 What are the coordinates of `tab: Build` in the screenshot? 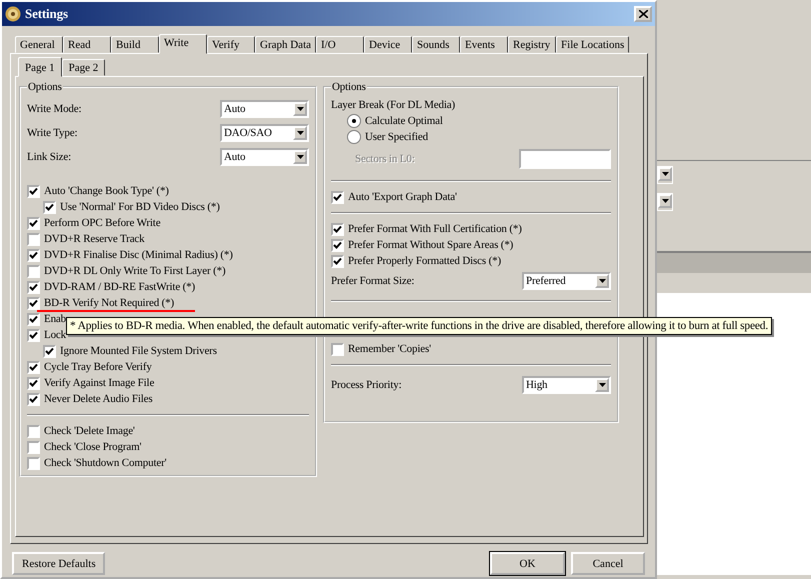 It's located at (135, 44).